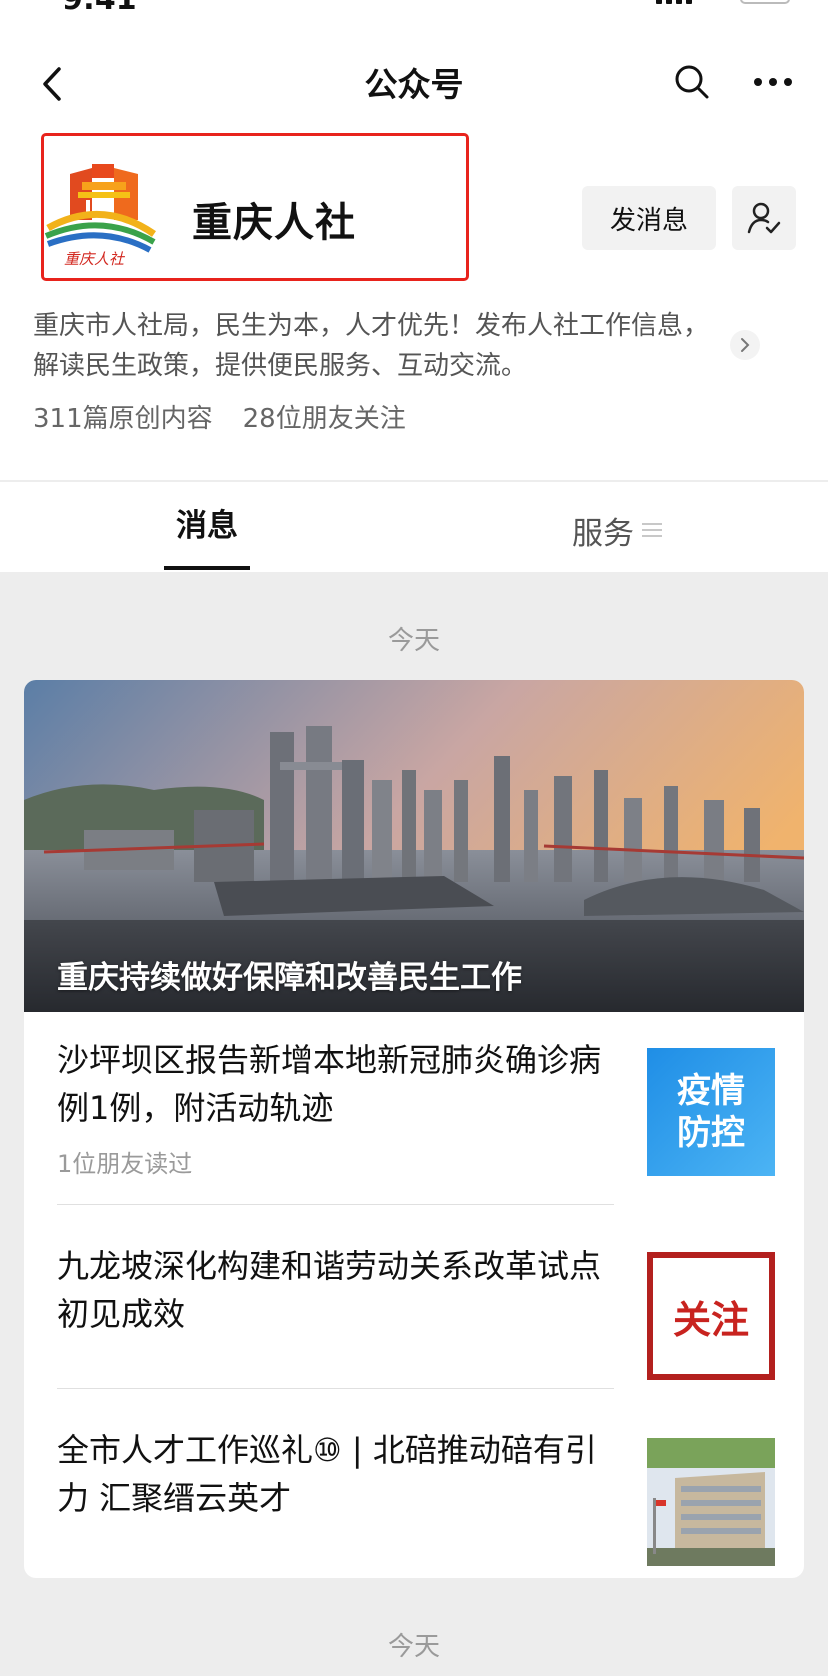 Image resolution: width=828 pixels, height=1676 pixels. I want to click on nav-bar: 公众号, so click(414, 83).